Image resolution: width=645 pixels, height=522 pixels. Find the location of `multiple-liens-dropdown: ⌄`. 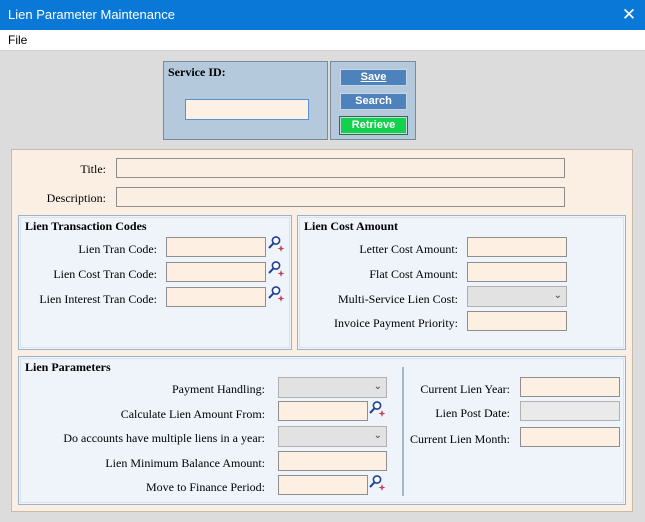

multiple-liens-dropdown: ⌄ is located at coordinates (332, 436).